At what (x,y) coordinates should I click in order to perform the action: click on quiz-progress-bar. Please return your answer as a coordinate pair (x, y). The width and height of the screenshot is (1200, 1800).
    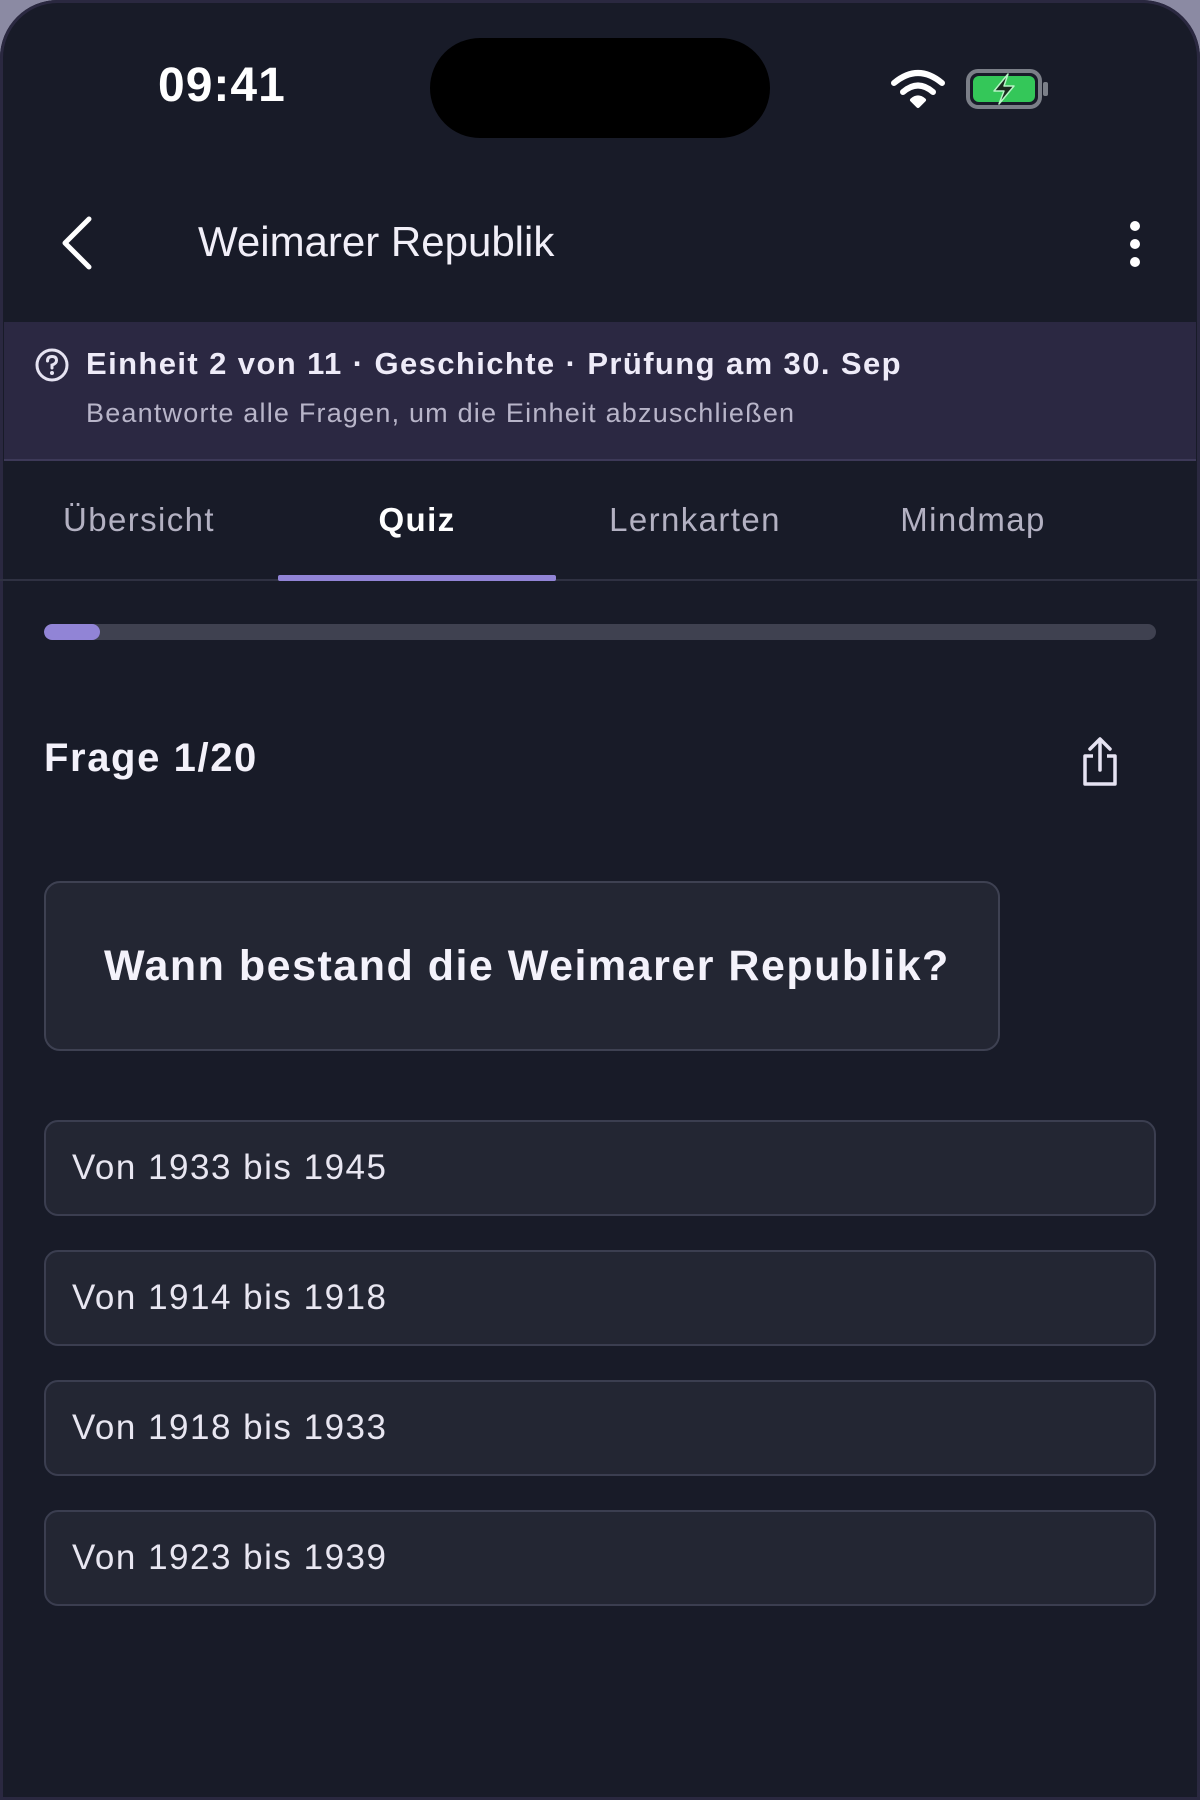
    Looking at the image, I should click on (600, 632).